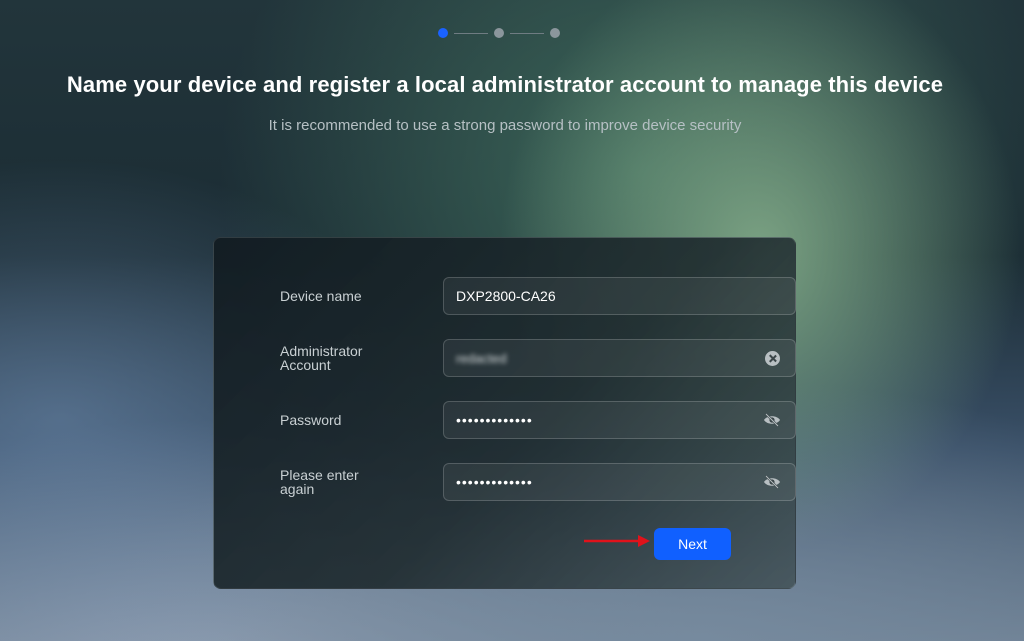 The width and height of the screenshot is (1024, 641). What do you see at coordinates (692, 544) in the screenshot?
I see `next-button: Next` at bounding box center [692, 544].